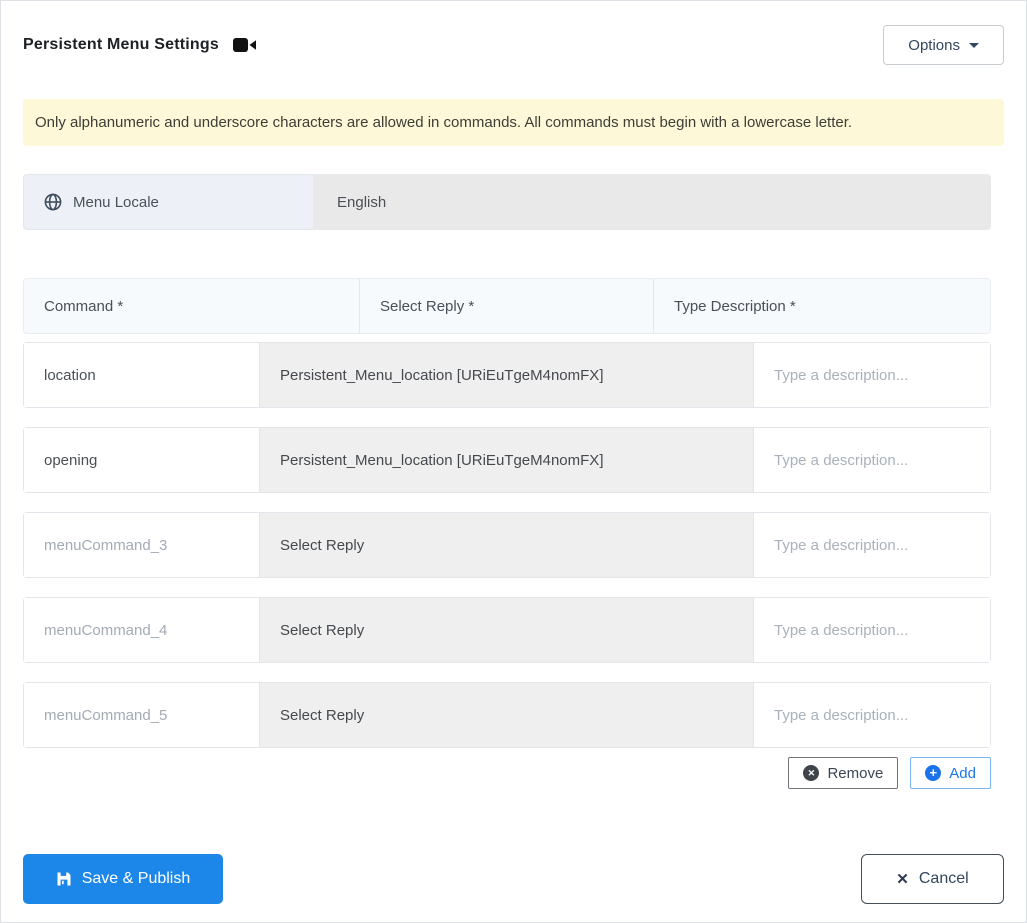  Describe the element at coordinates (142, 545) in the screenshot. I see `command-input: menuCommand_3` at that location.